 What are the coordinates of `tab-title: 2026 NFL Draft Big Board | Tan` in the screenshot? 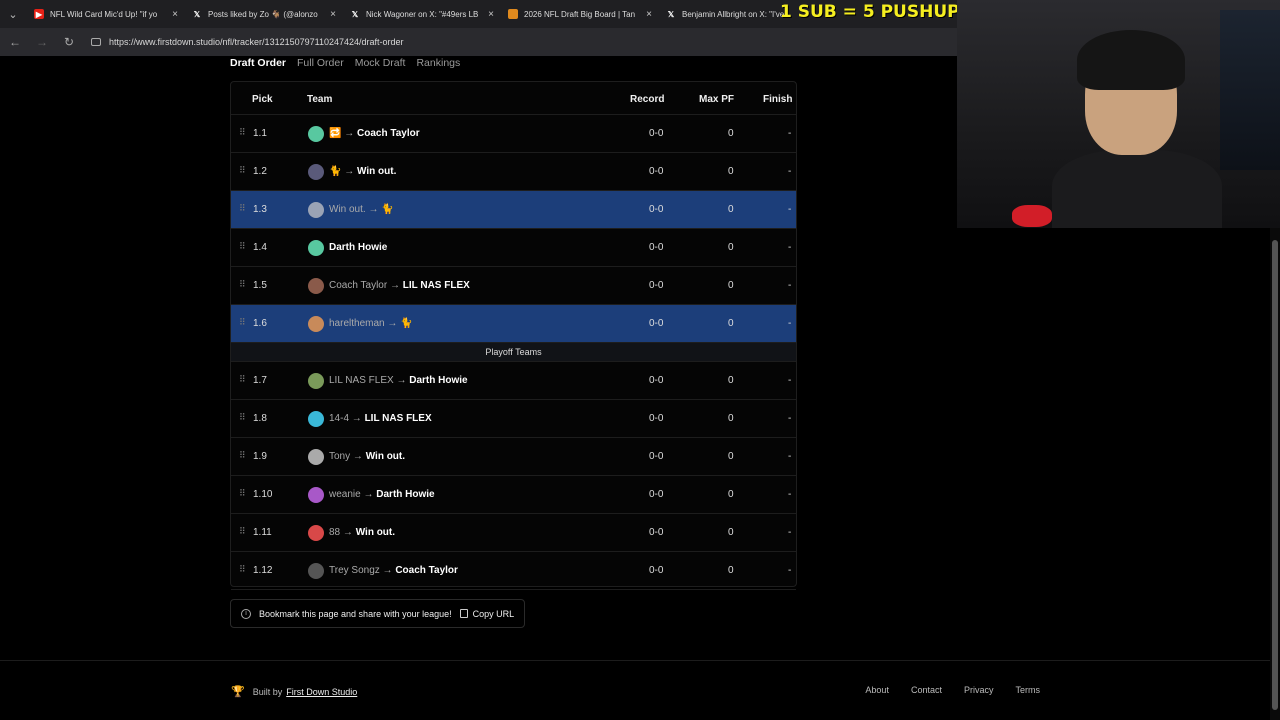 It's located at (580, 14).